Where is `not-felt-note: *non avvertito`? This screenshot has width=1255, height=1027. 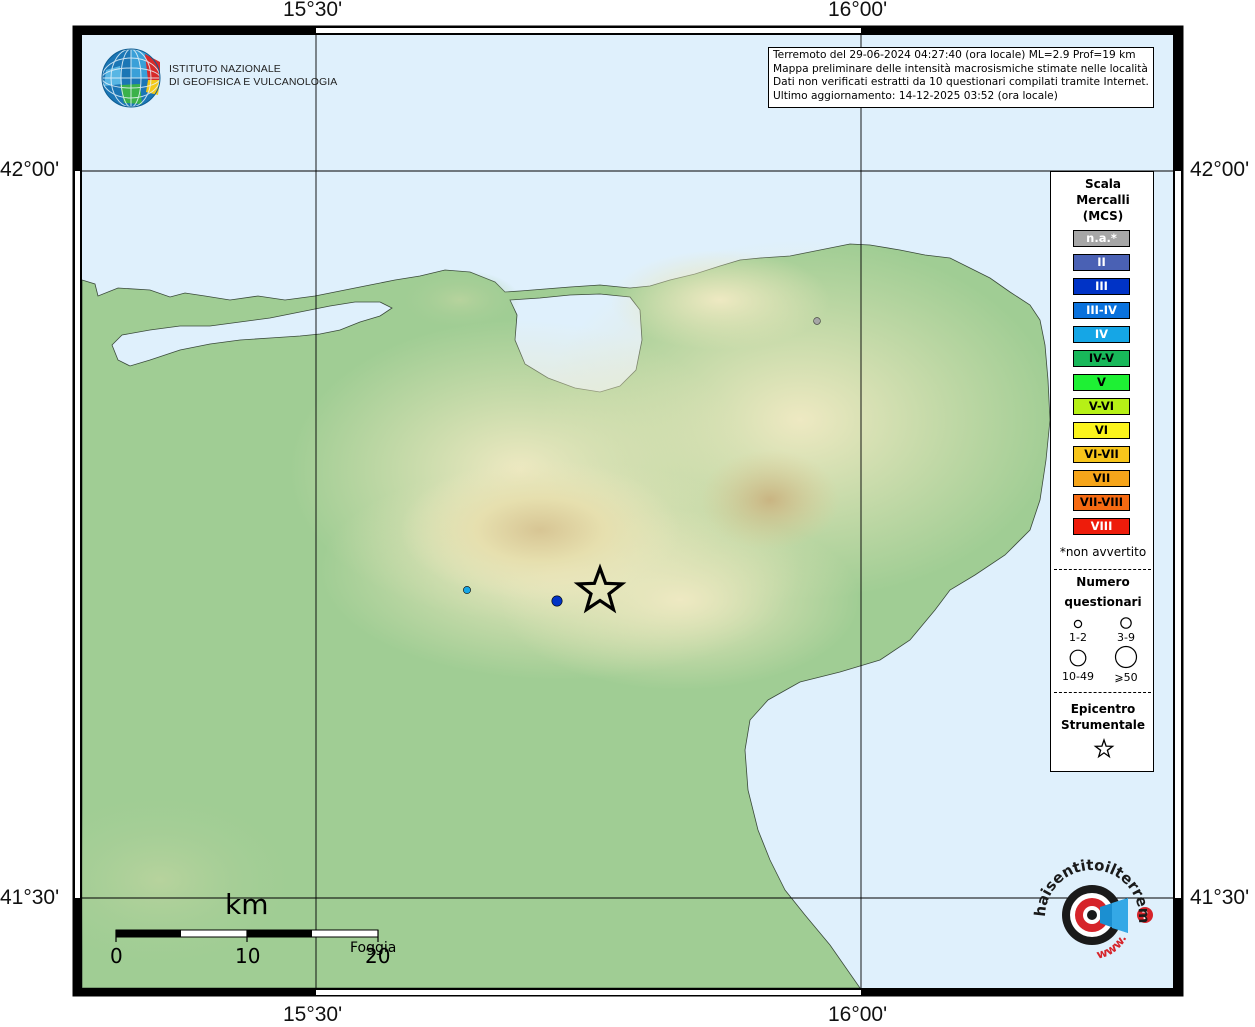
not-felt-note: *non avvertito is located at coordinates (1103, 552).